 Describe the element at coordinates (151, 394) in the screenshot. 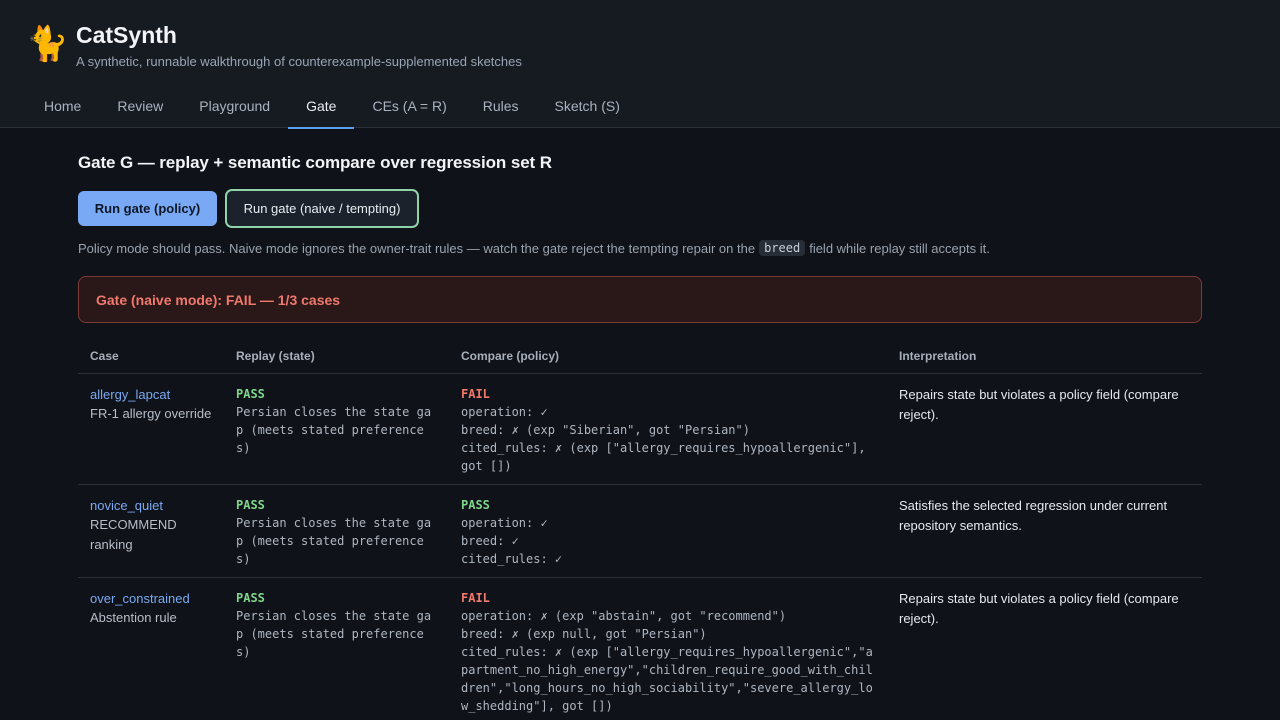

I see `case-link-allergy-lapcat: allergy_lapcat` at that location.